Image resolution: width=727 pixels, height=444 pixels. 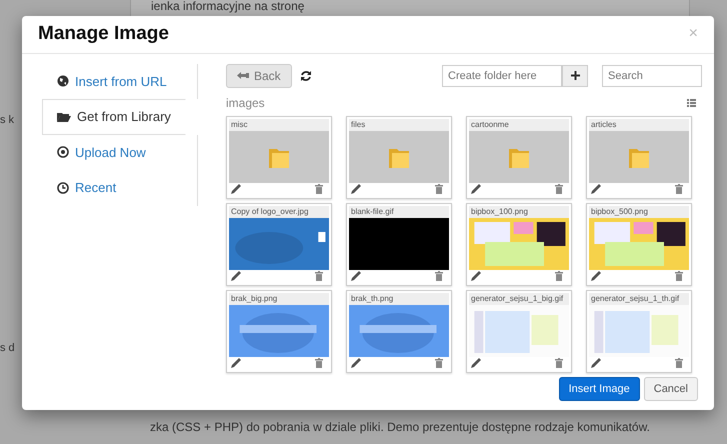 I want to click on file-name: Copy of logo_over.jpg, so click(x=279, y=212).